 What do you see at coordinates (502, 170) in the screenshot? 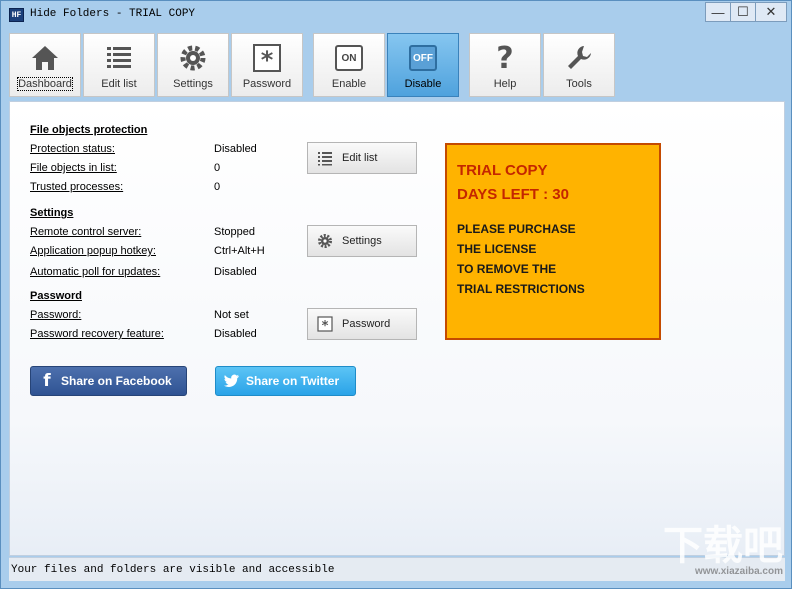
I see `trial-title: TRIAL COPY` at bounding box center [502, 170].